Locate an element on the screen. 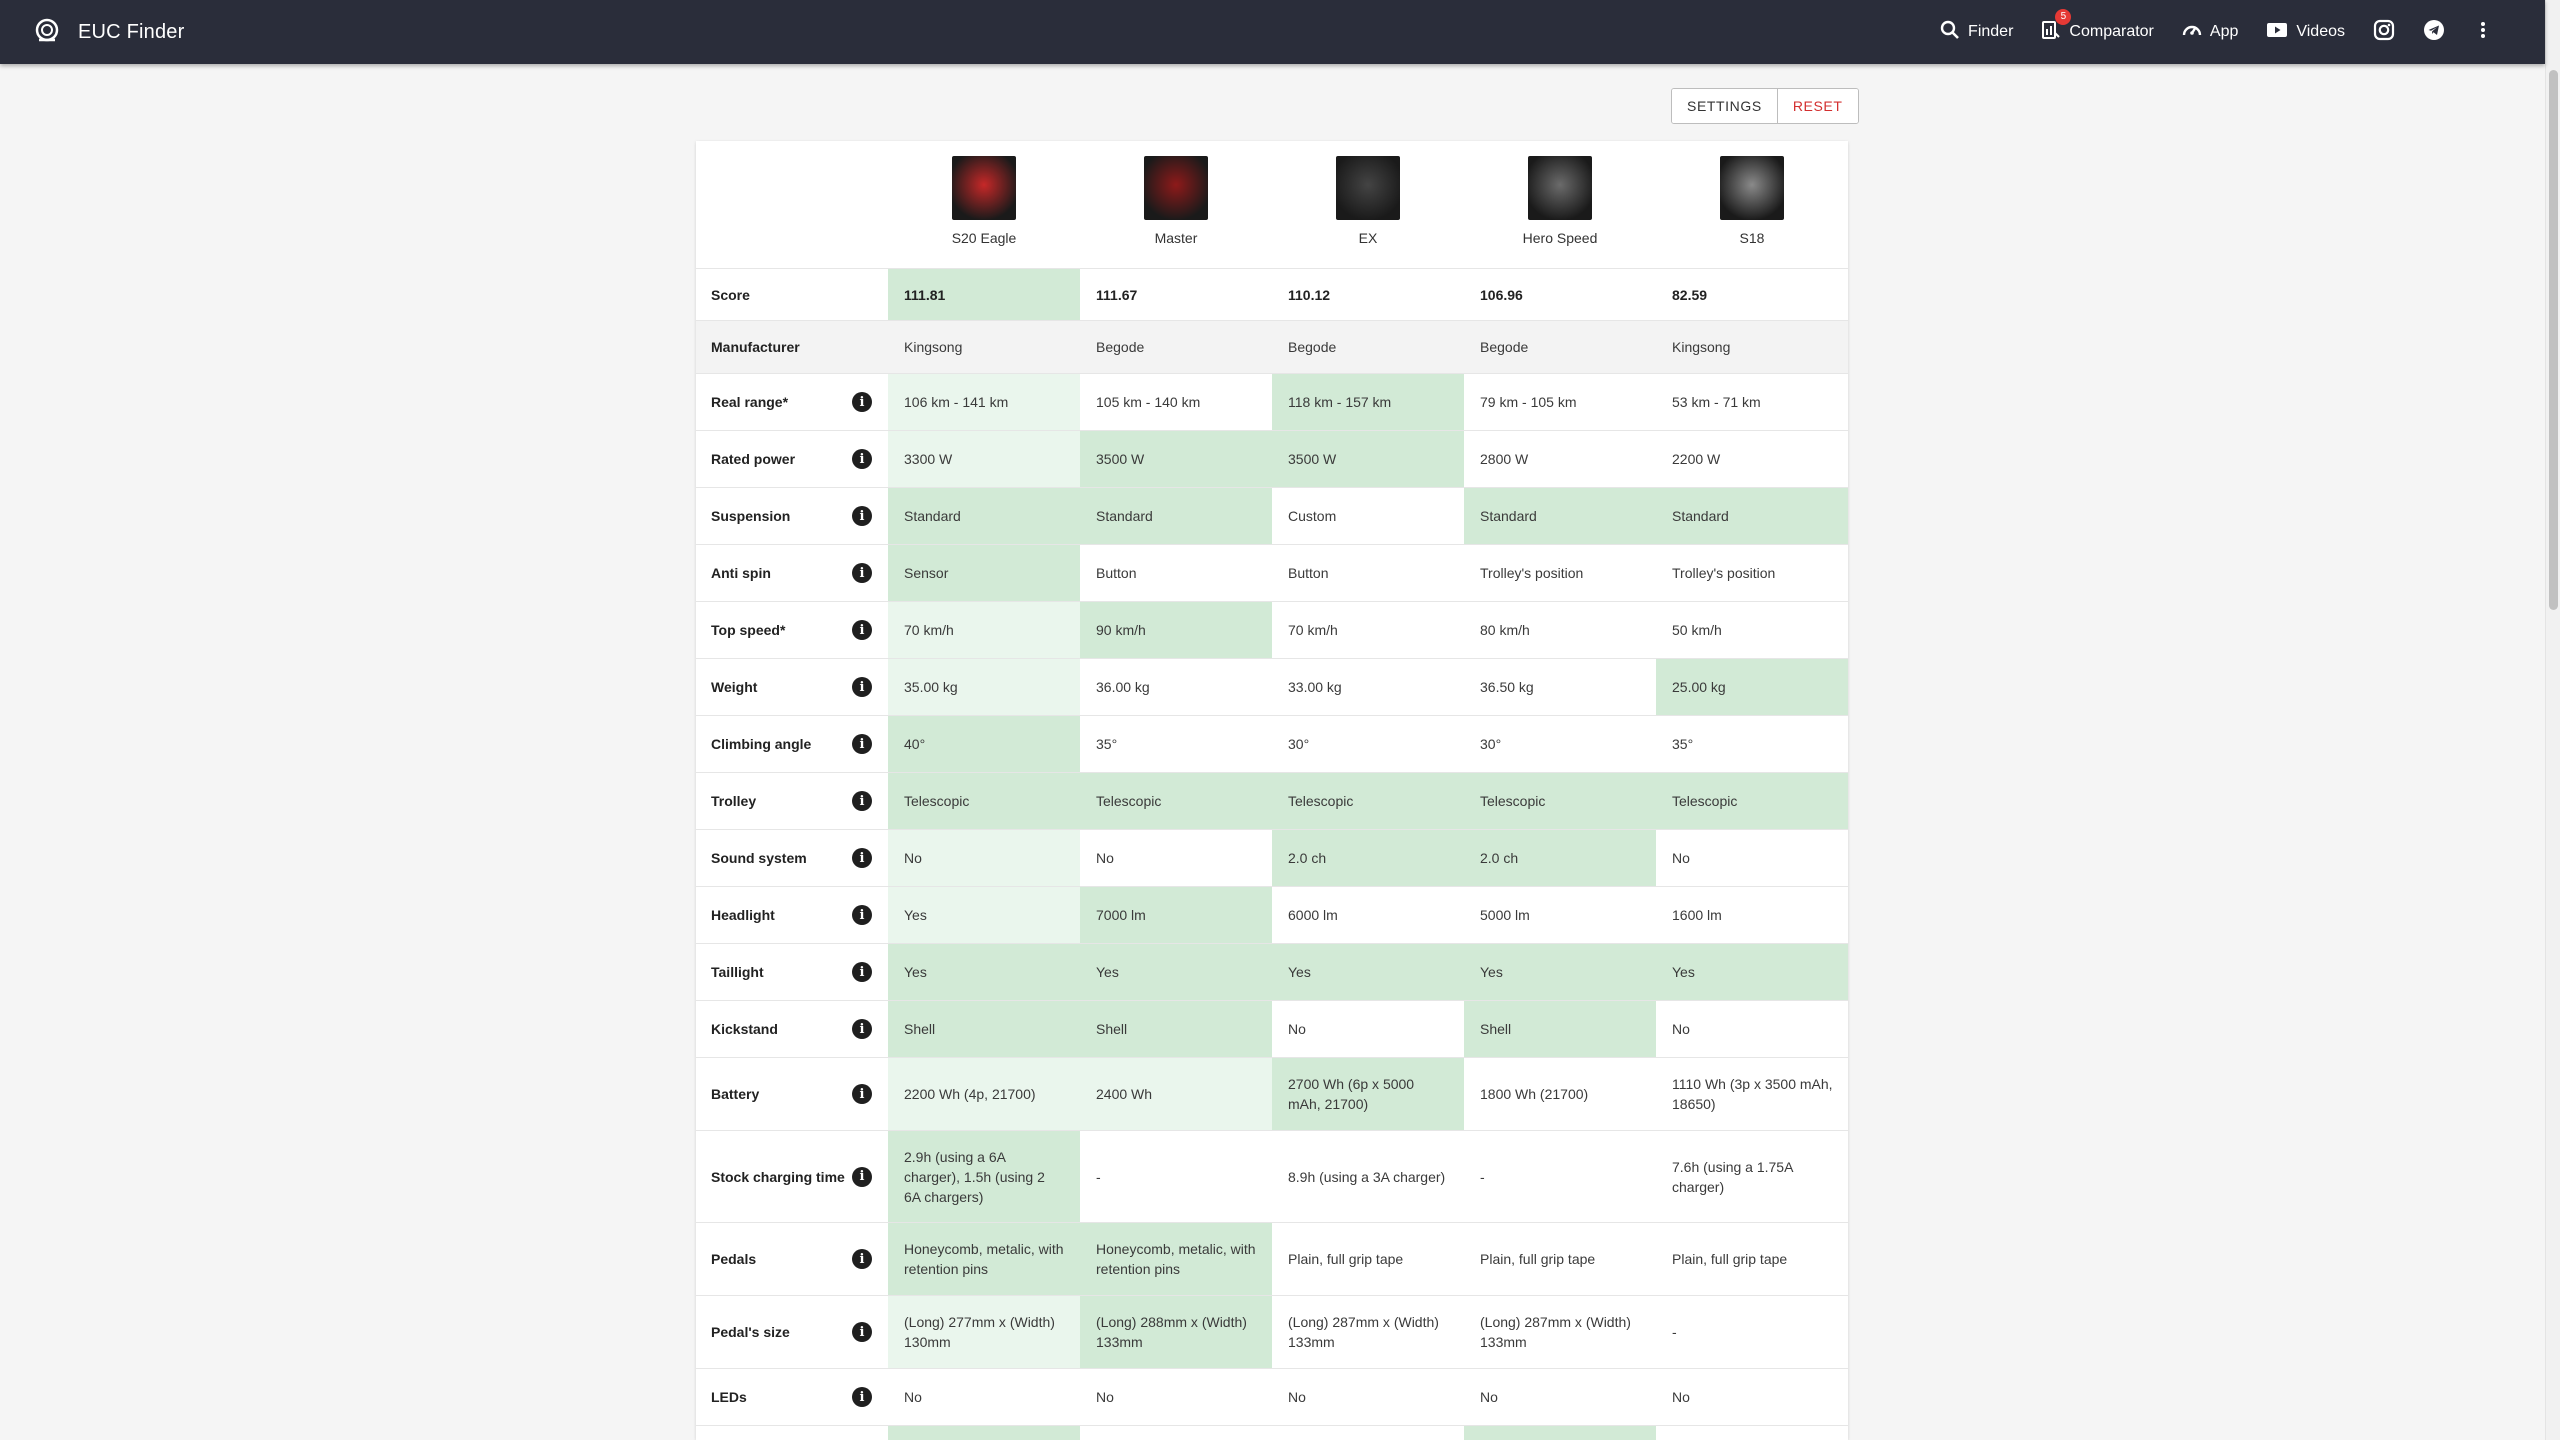 Image resolution: width=2560 pixels, height=1440 pixels. spec-label-cell: Kickstand i is located at coordinates (792, 1029).